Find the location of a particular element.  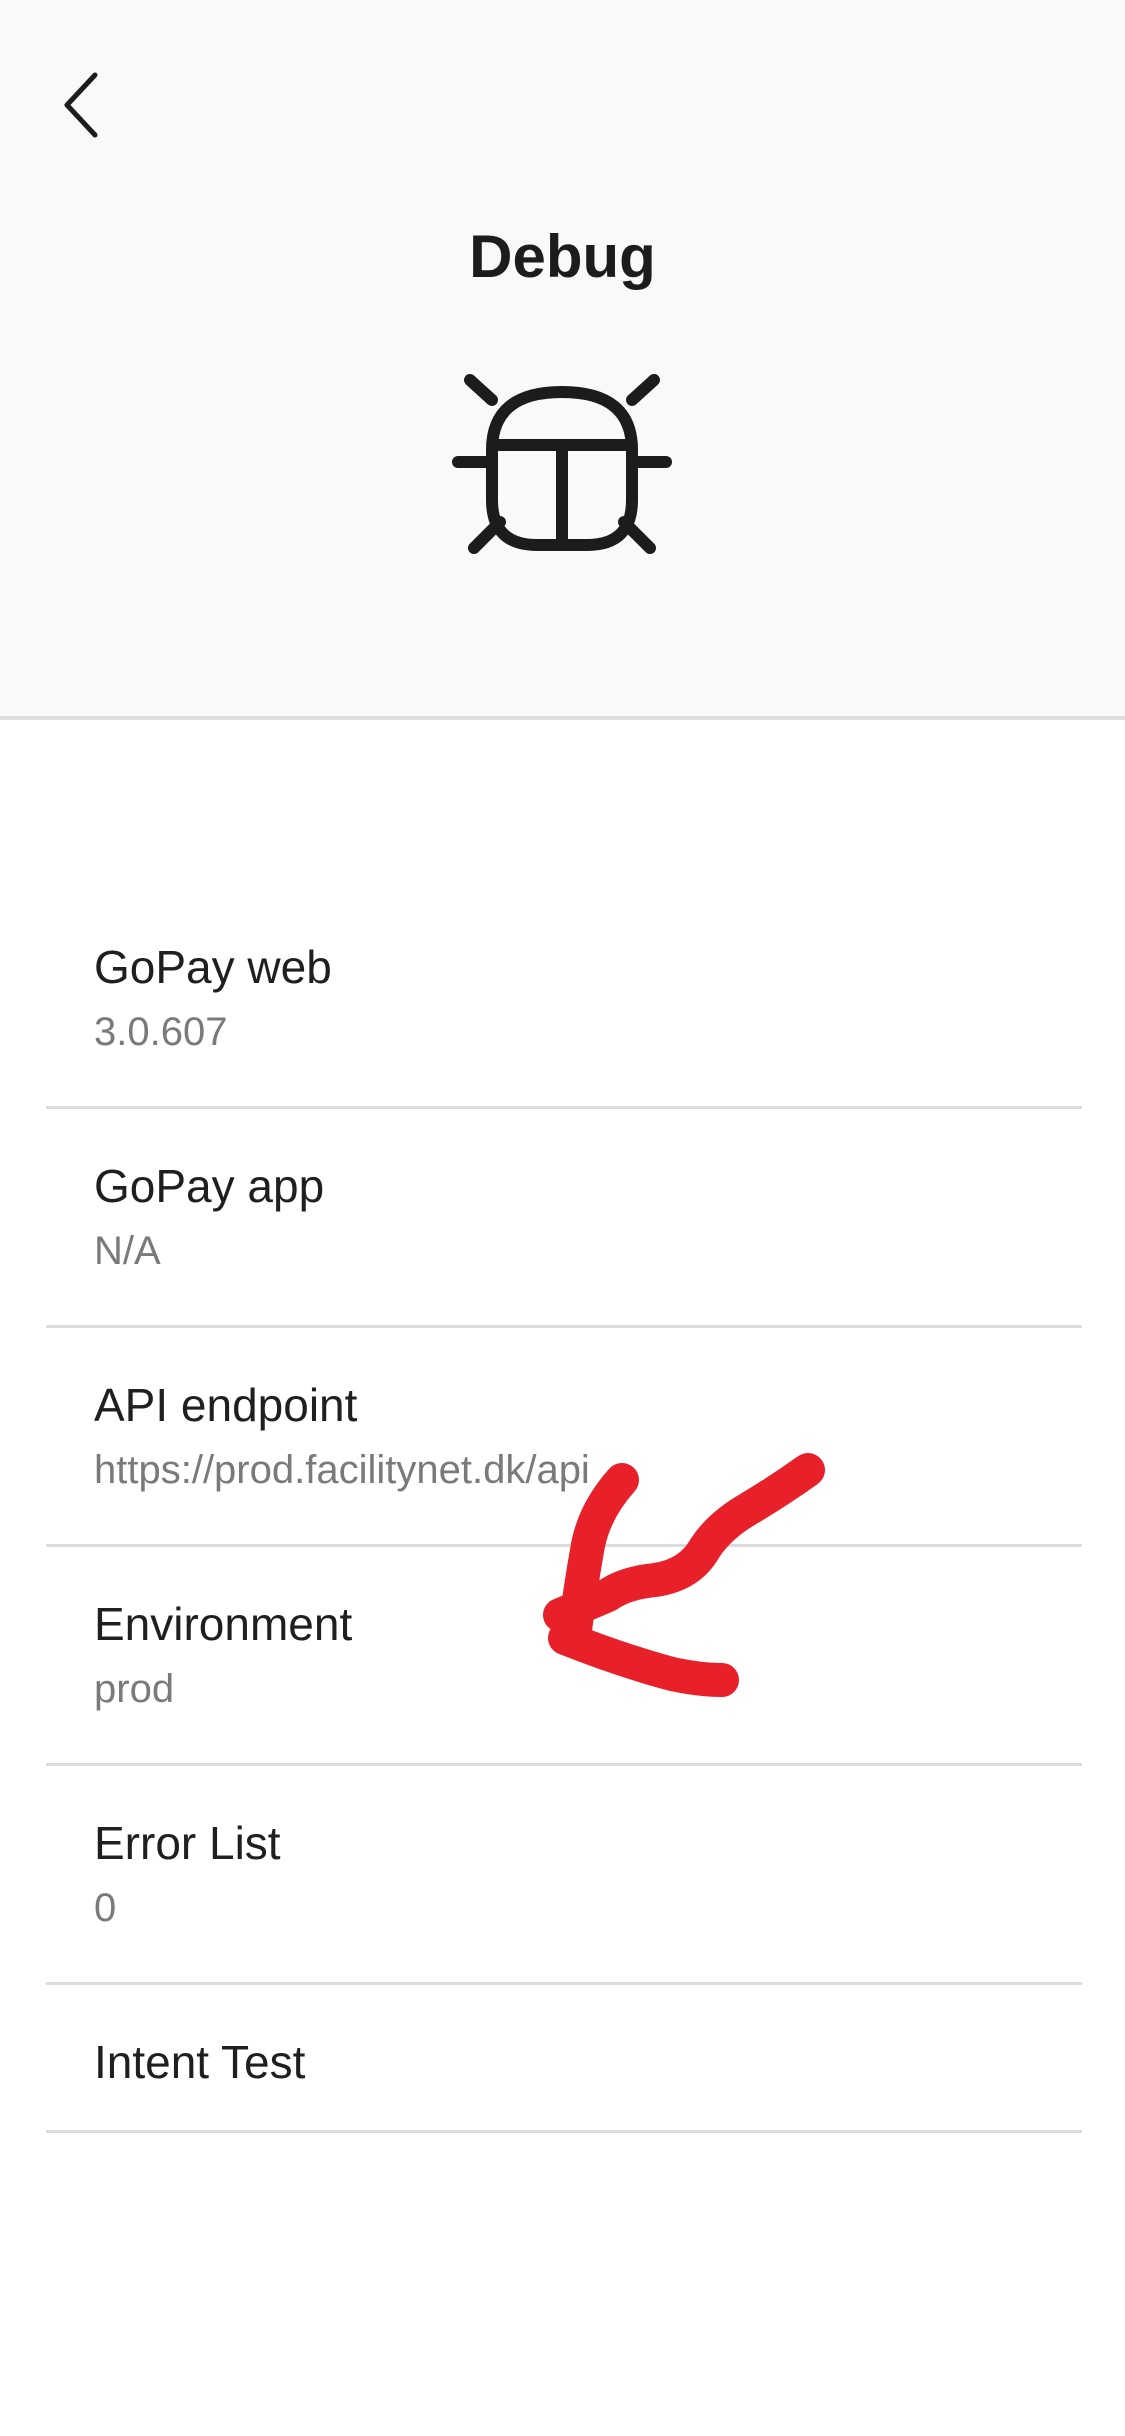

list-item-gopay-web: GoPay web 3.0.607 is located at coordinates (564, 999).